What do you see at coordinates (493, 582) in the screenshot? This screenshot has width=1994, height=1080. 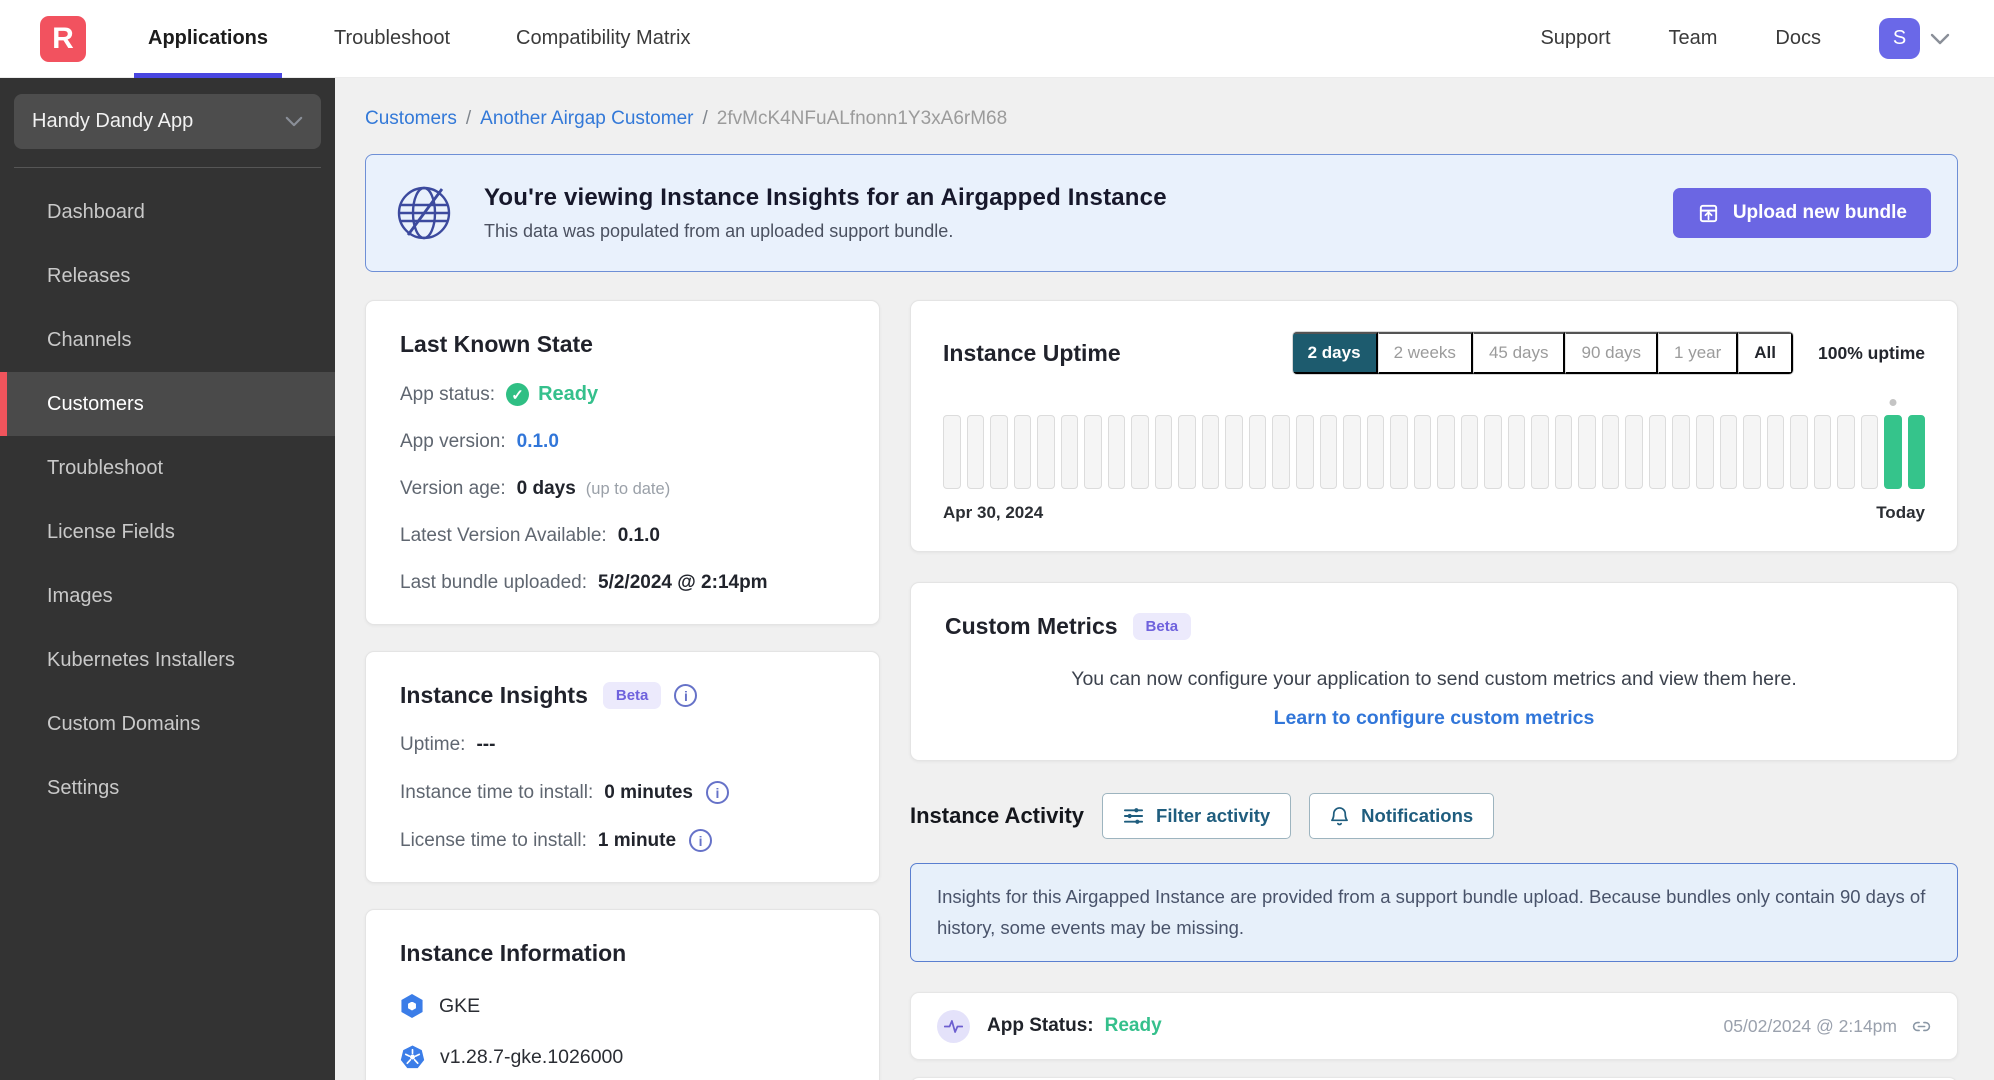 I see `row-label: Last bundle uploaded:` at bounding box center [493, 582].